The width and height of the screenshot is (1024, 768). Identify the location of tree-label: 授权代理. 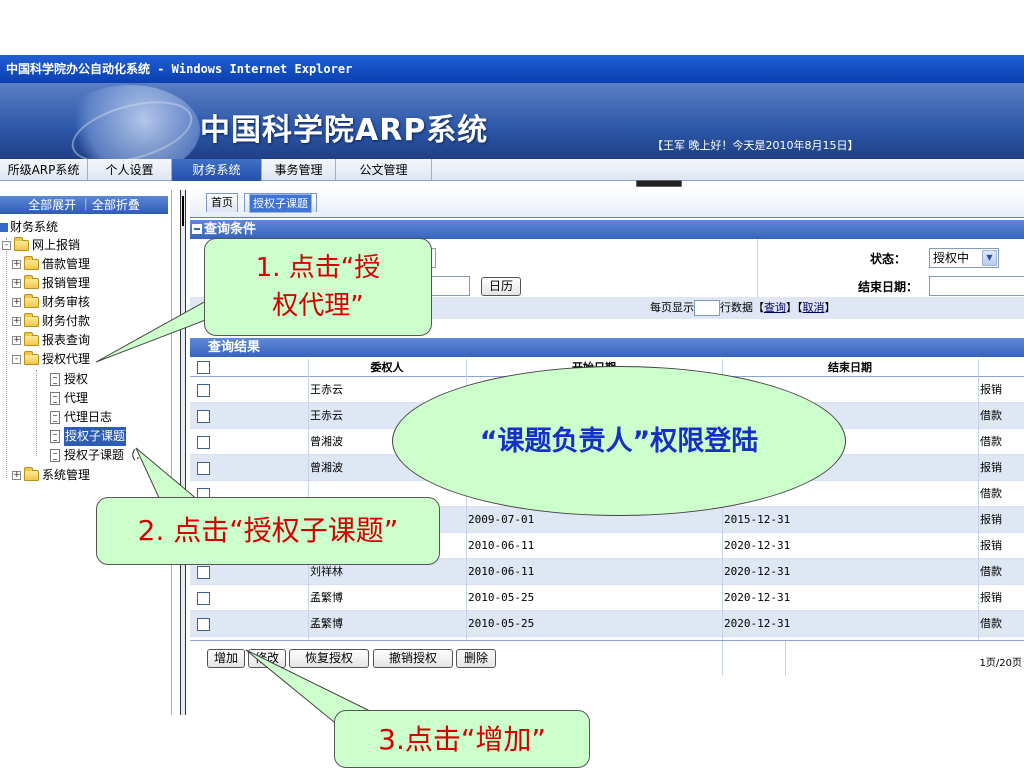
(66, 359).